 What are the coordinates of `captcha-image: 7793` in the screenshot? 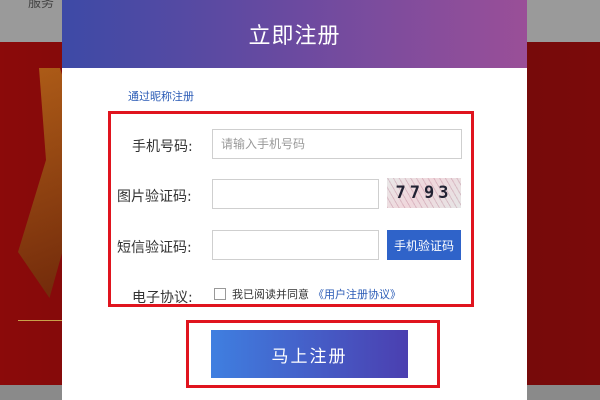 It's located at (424, 193).